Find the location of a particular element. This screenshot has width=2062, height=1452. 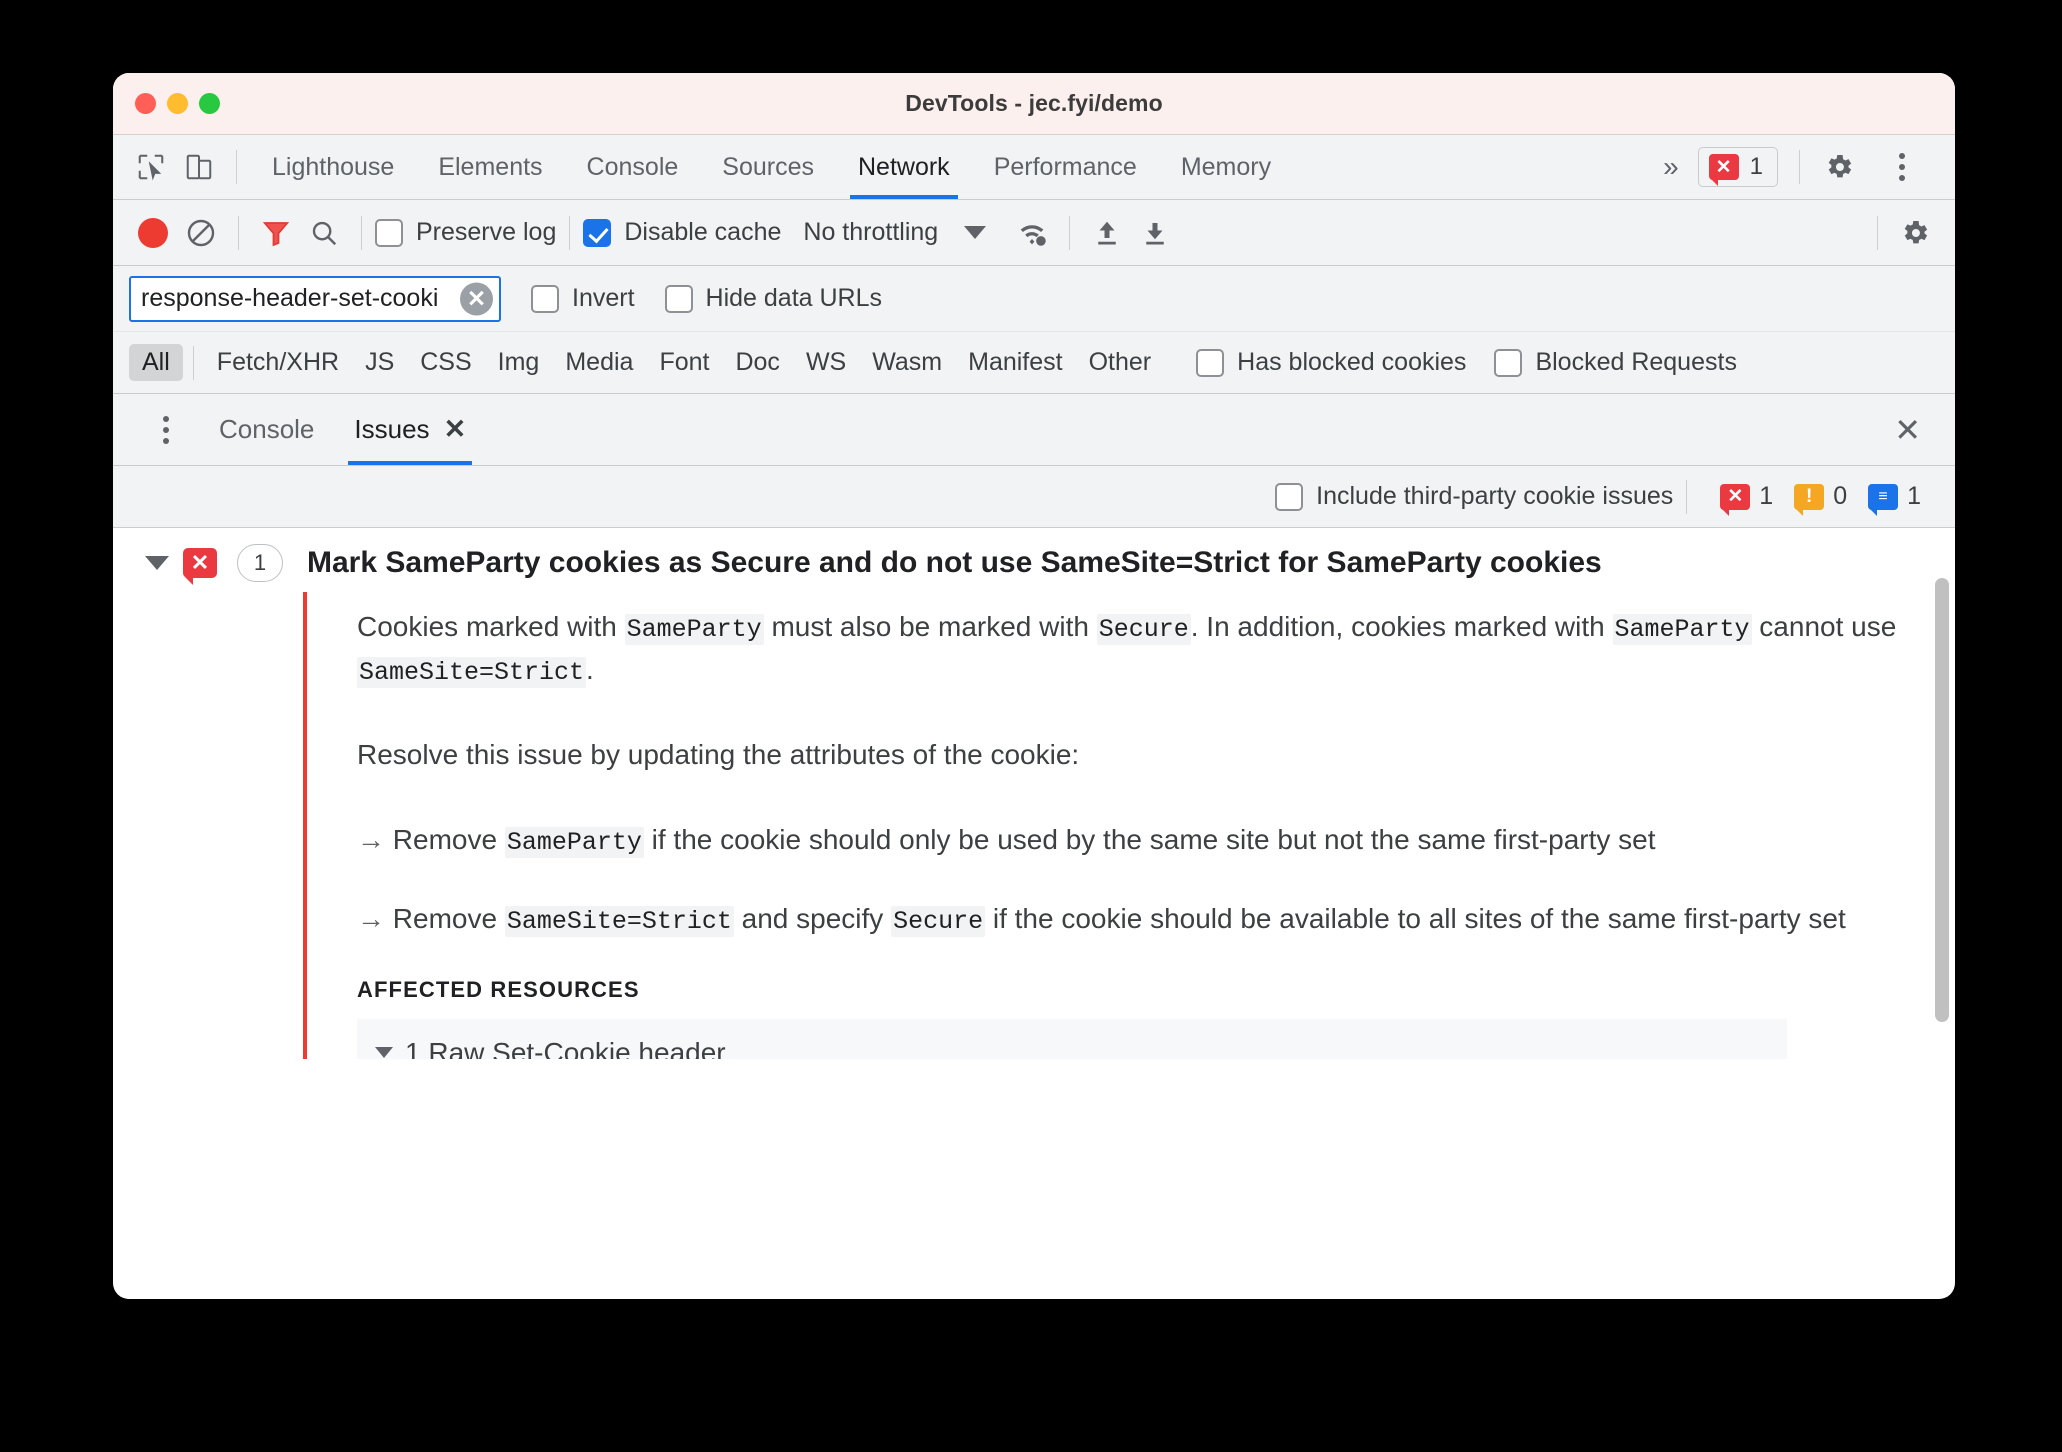

record-button-icon is located at coordinates (153, 233).